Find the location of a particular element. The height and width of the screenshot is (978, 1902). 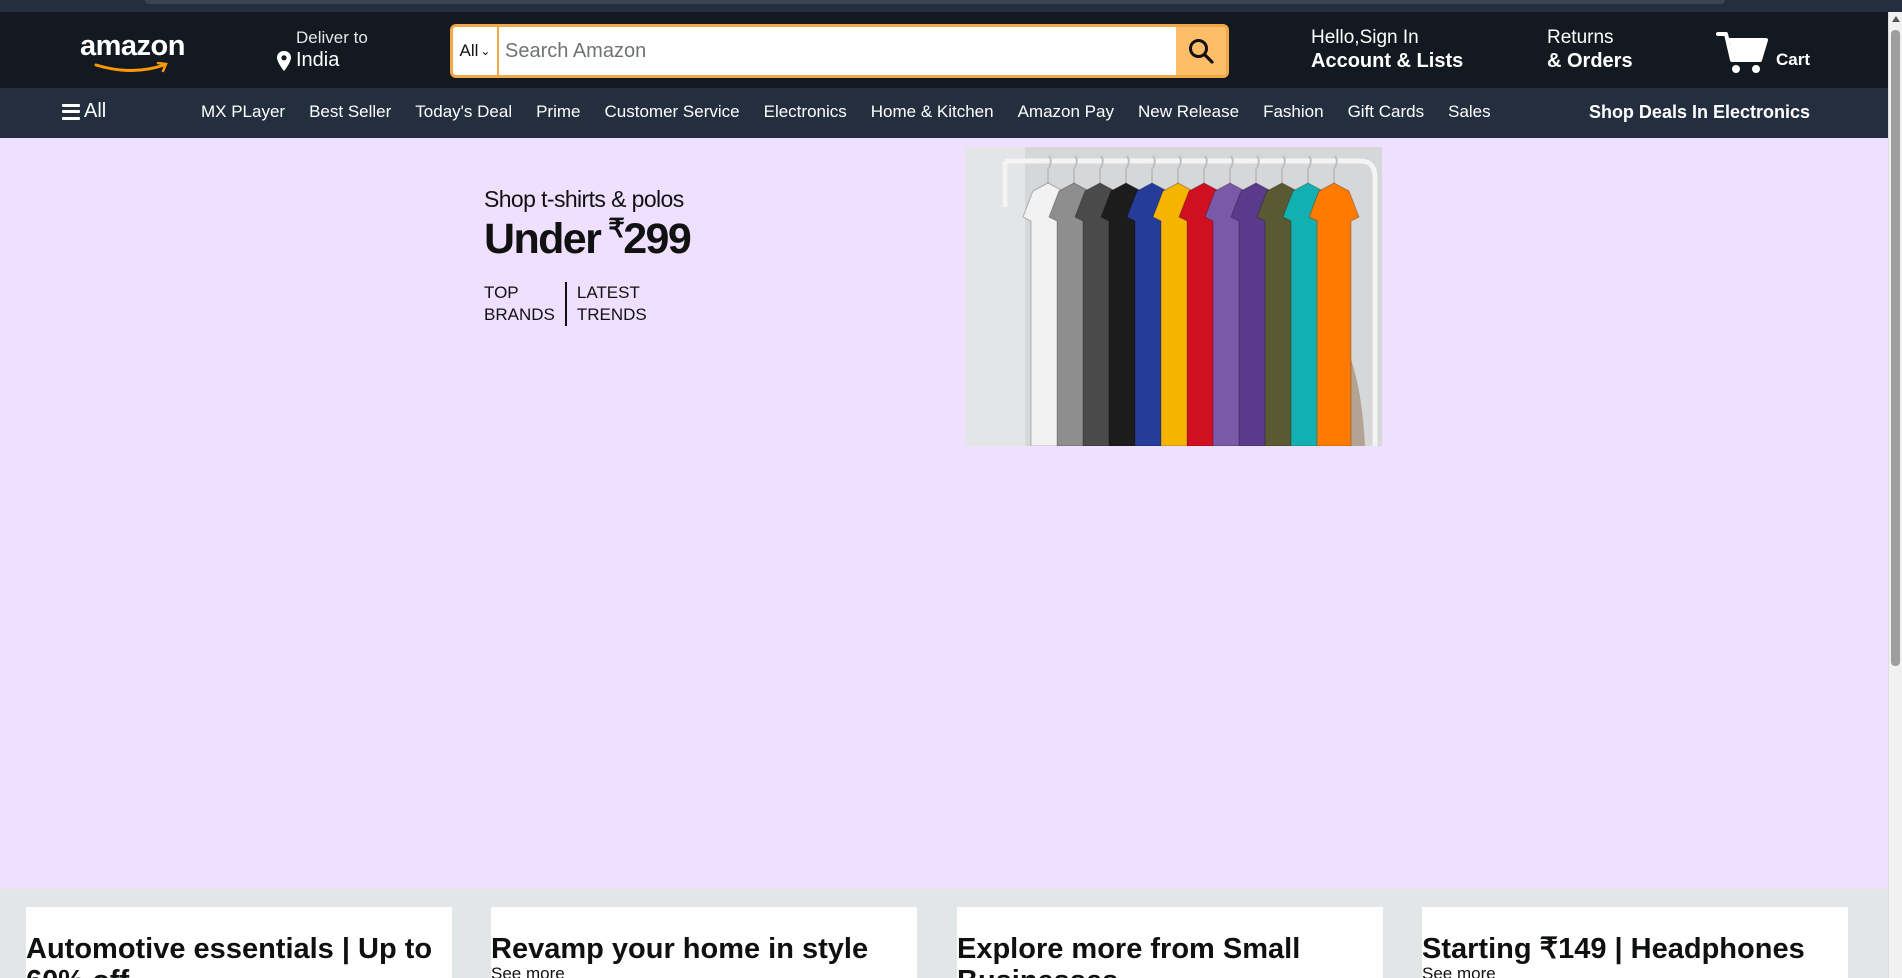

account-and-lists: Hello,Sign In Account & Lists is located at coordinates (1387, 50).